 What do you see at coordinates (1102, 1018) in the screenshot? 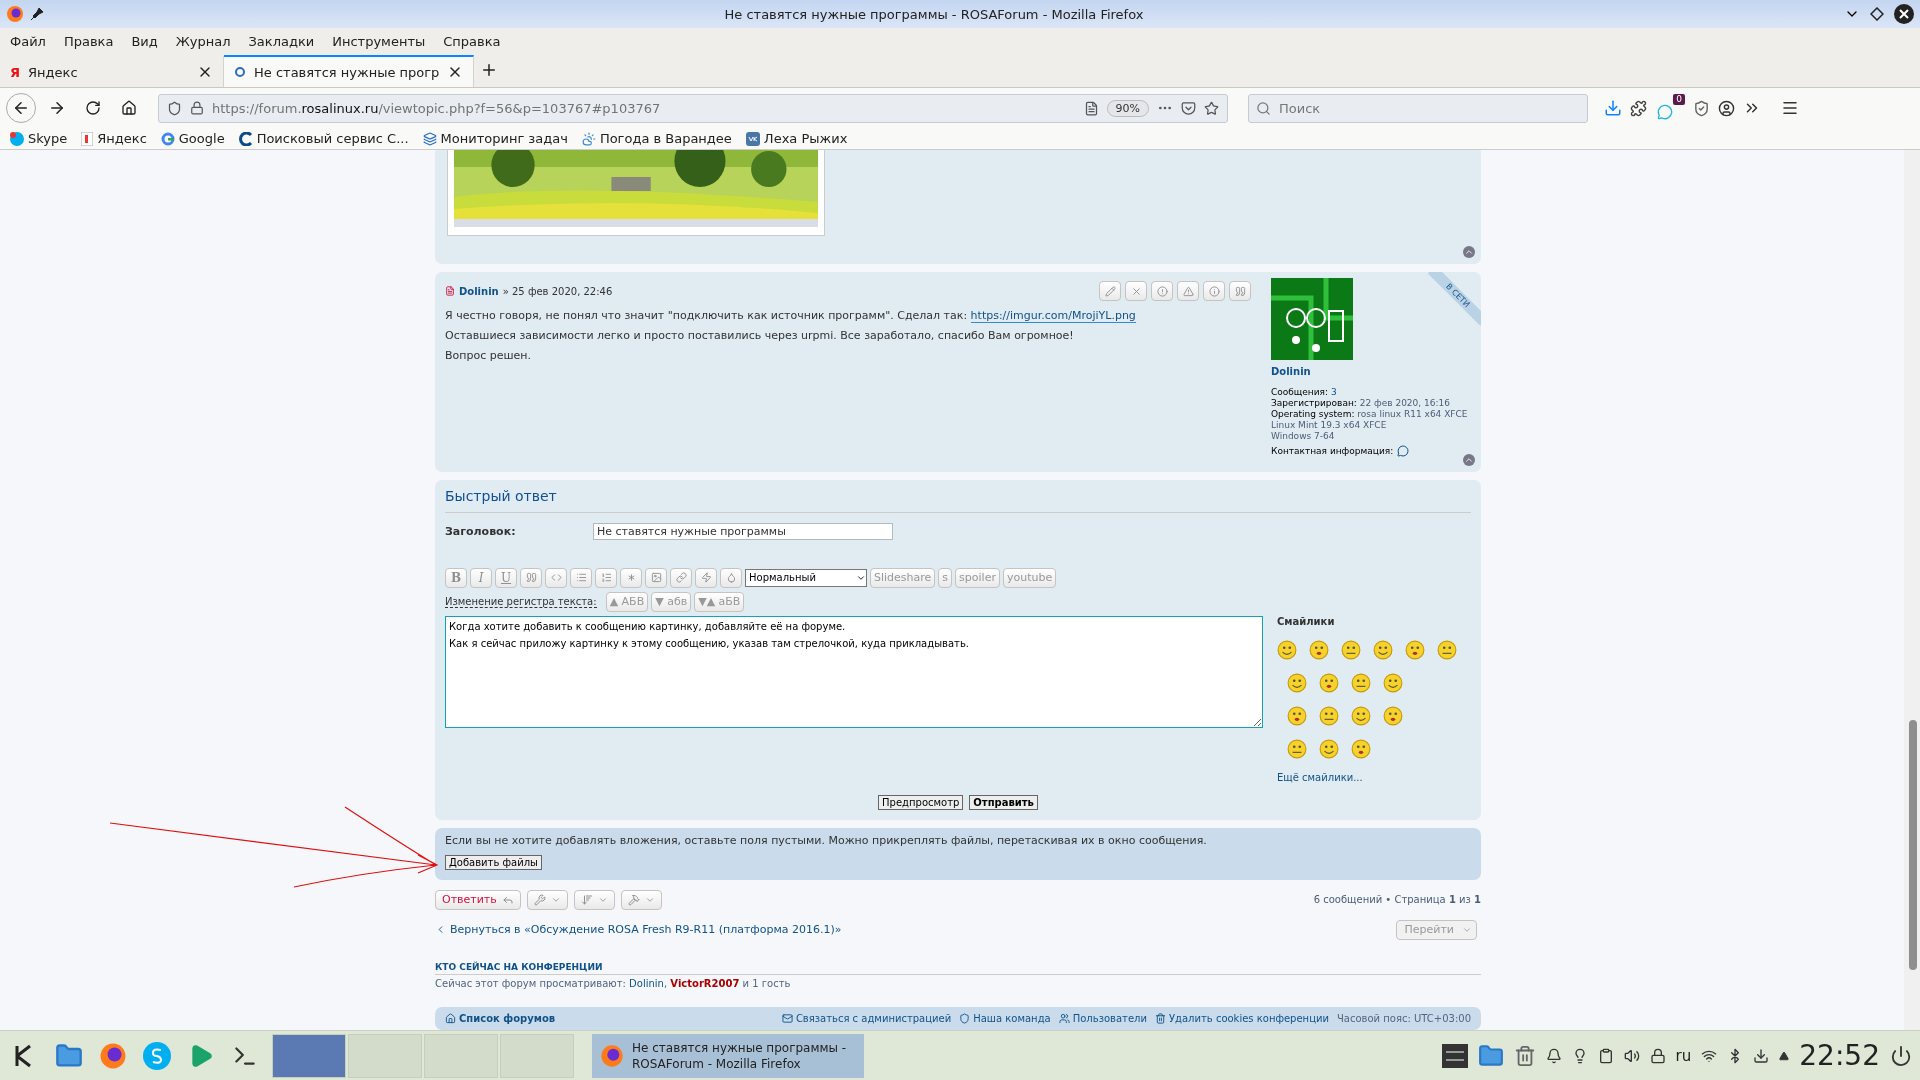
I see `footer-link: Пользователи` at bounding box center [1102, 1018].